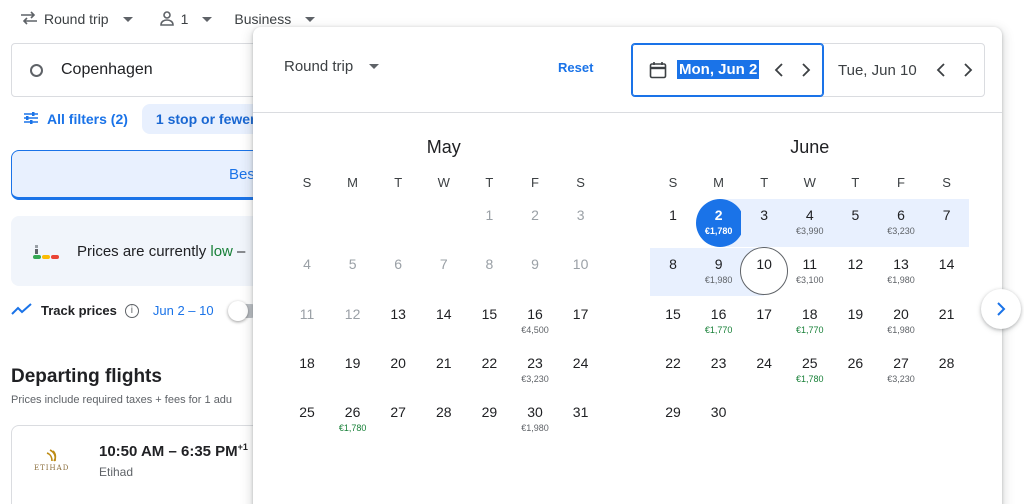  Describe the element at coordinates (535, 420) in the screenshot. I see `calendar-day: 30 €1,980` at that location.